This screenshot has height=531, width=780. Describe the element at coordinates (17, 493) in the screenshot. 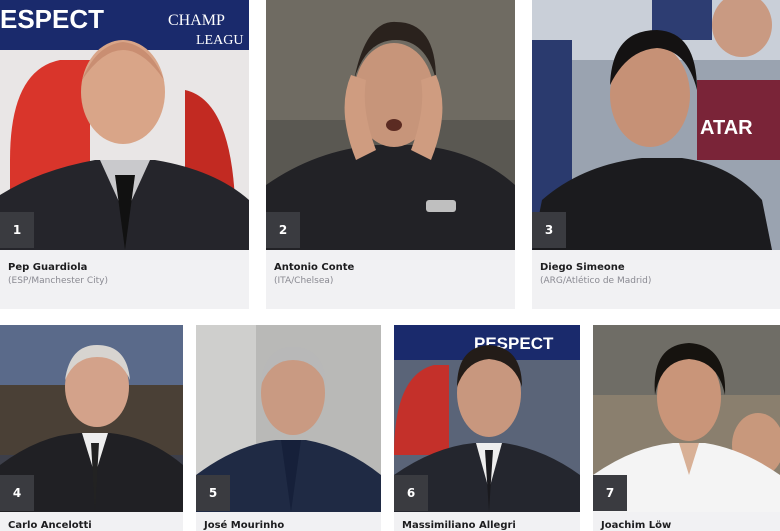

I see `rank-badge: 4` at that location.